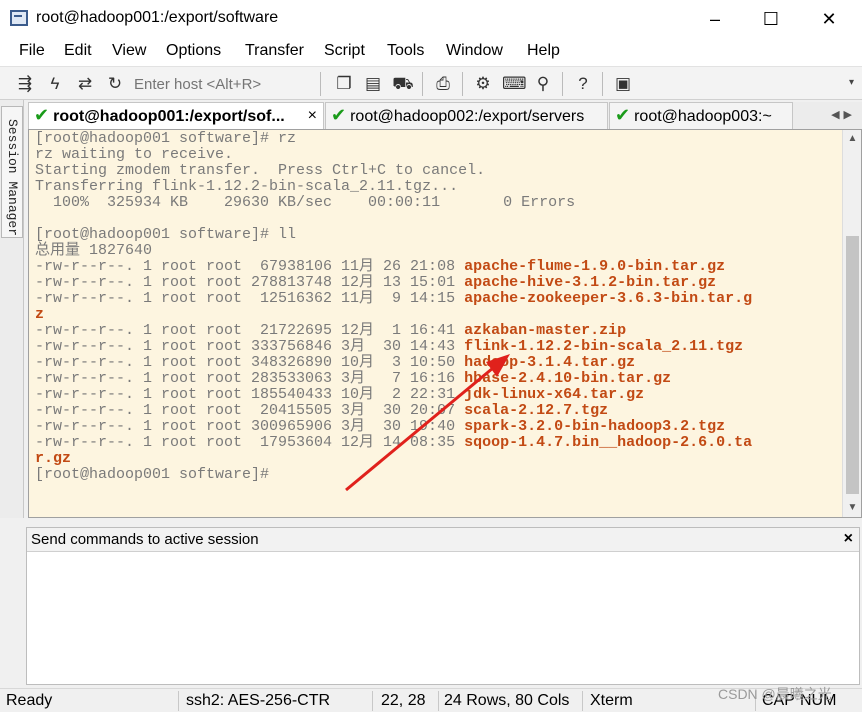 The image size is (862, 712). I want to click on status-term: Xterm, so click(611, 700).